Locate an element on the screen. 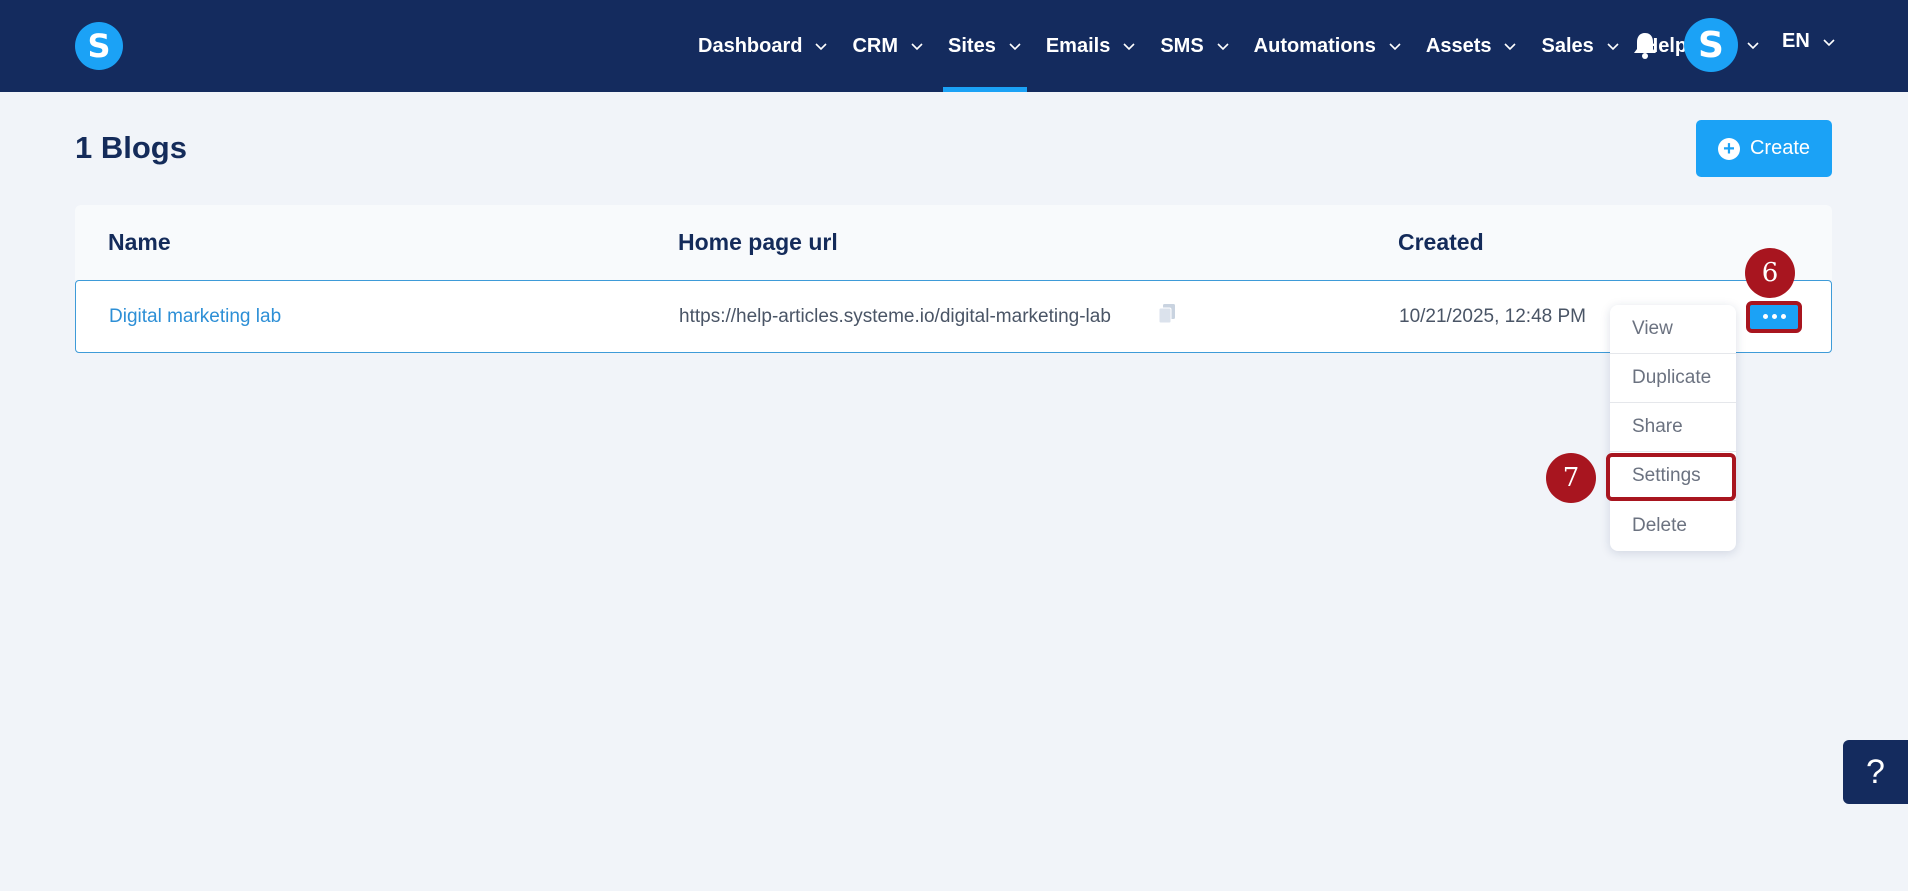 This screenshot has width=1908, height=891. page-title: 1 Blogs is located at coordinates (131, 147).